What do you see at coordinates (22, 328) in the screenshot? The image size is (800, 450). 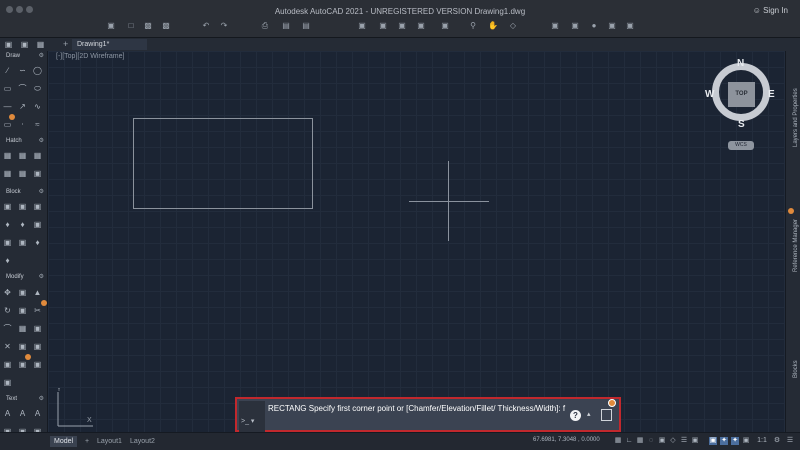 I see `array-icon: ▦` at bounding box center [22, 328].